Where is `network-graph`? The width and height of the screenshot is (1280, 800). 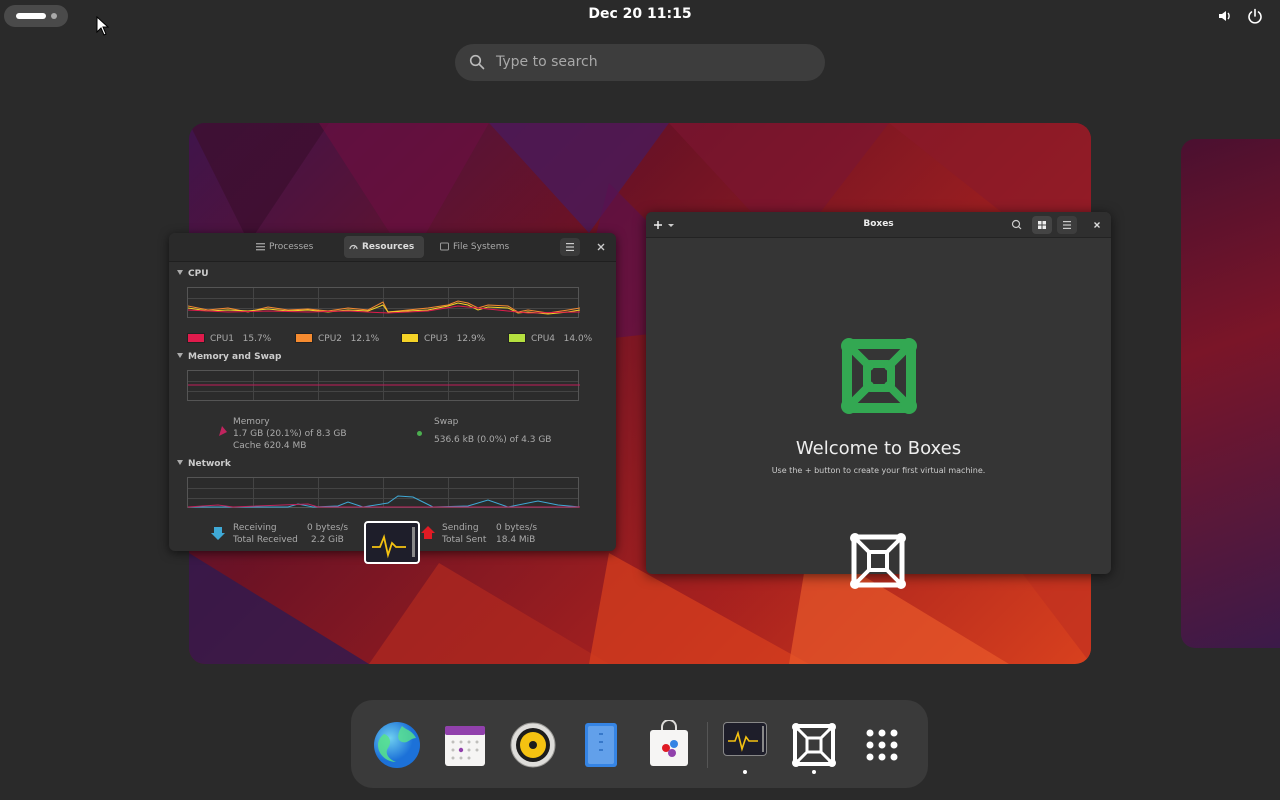 network-graph is located at coordinates (383, 492).